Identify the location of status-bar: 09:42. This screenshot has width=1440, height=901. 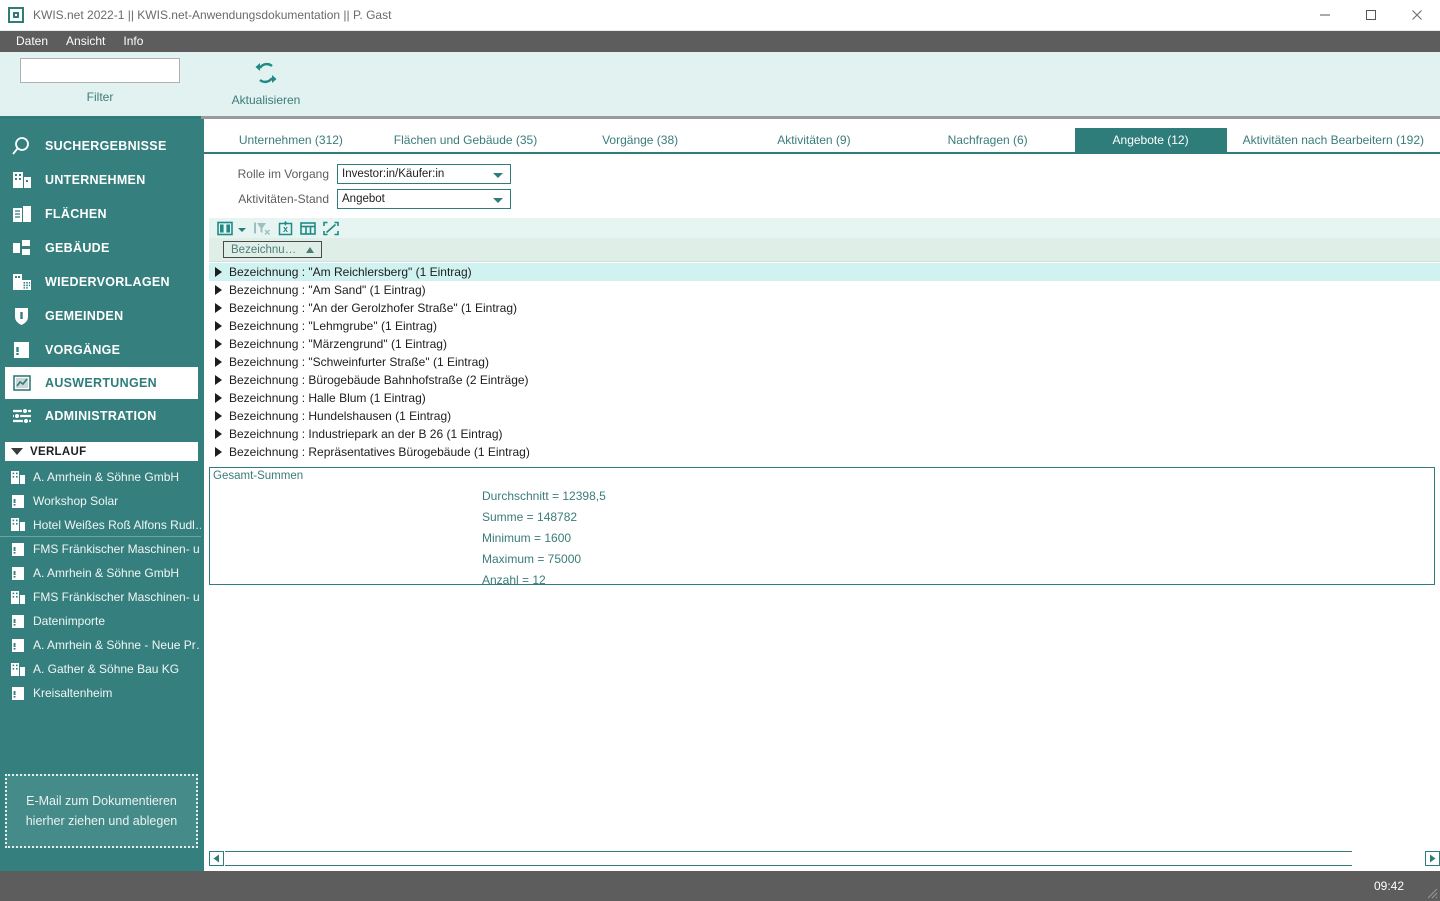
(720, 886).